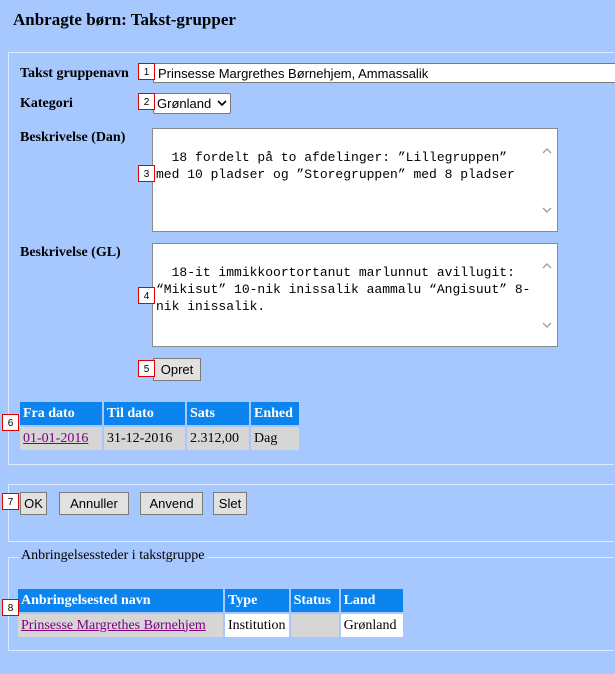 This screenshot has height=674, width=615. I want to click on table-row: 01-01-2016 31-12-2016 2.312,00 Dag, so click(159, 438).